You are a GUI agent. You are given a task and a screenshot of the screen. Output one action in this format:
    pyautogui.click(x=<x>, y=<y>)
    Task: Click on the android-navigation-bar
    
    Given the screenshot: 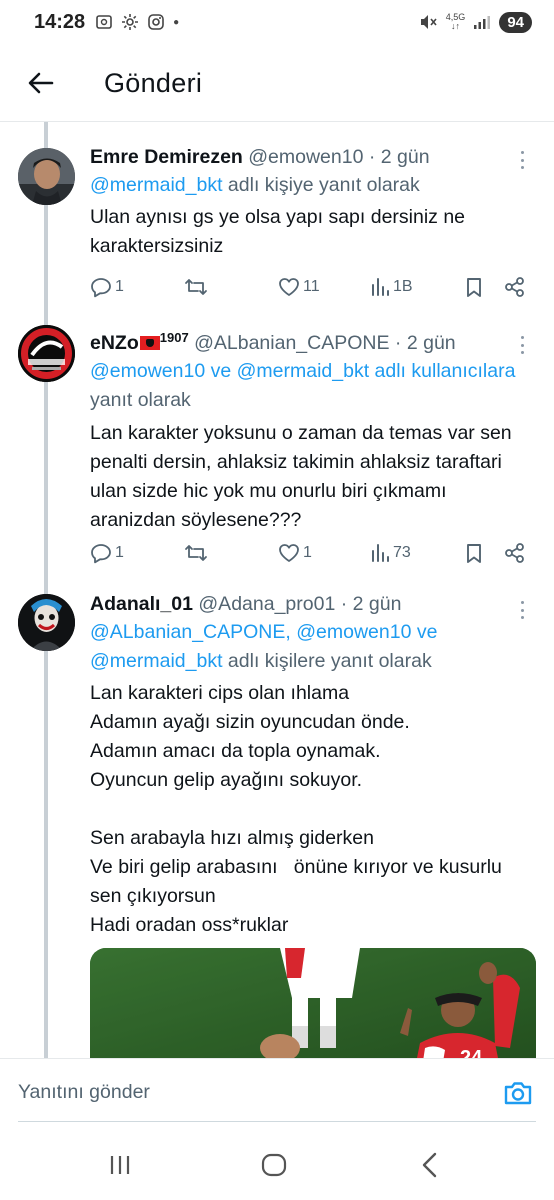 What is the action you would take?
    pyautogui.click(x=277, y=1165)
    